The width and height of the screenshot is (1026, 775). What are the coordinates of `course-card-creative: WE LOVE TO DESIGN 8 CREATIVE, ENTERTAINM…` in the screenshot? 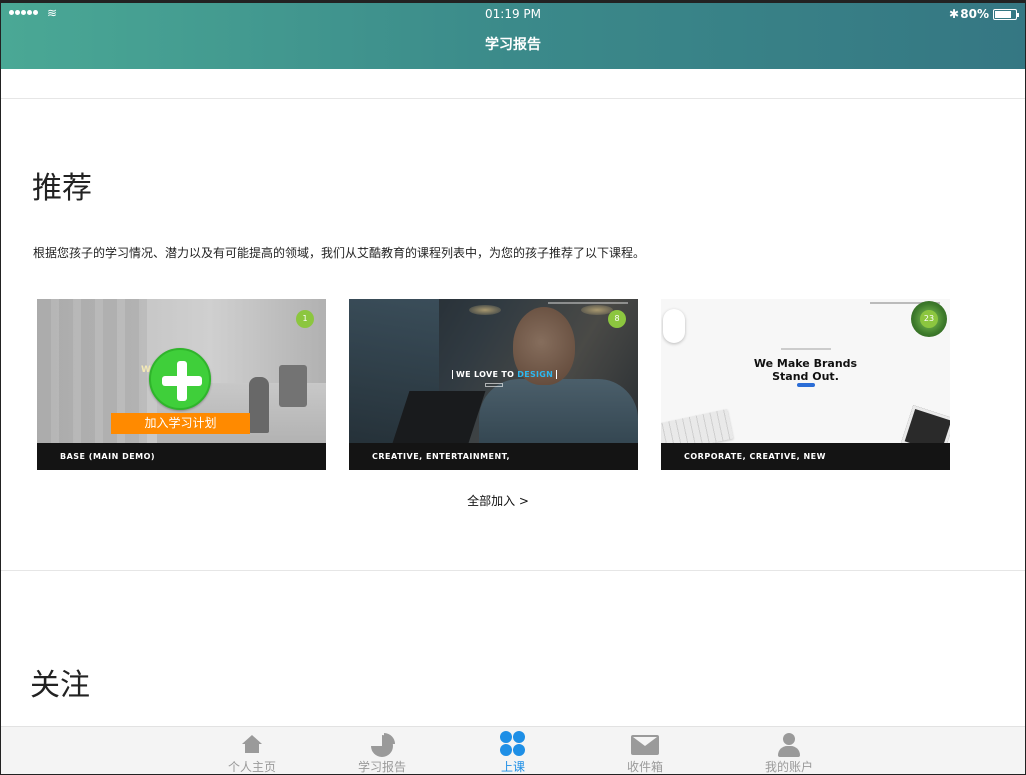 It's located at (493, 384).